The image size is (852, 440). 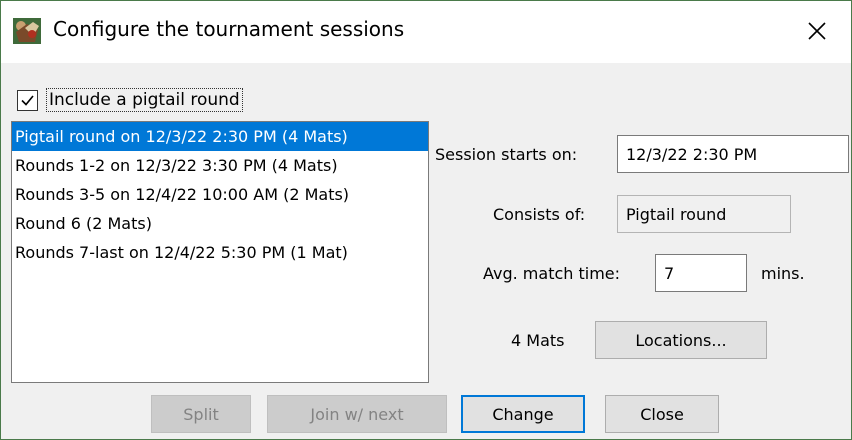 What do you see at coordinates (201, 414) in the screenshot?
I see `split-button: Split` at bounding box center [201, 414].